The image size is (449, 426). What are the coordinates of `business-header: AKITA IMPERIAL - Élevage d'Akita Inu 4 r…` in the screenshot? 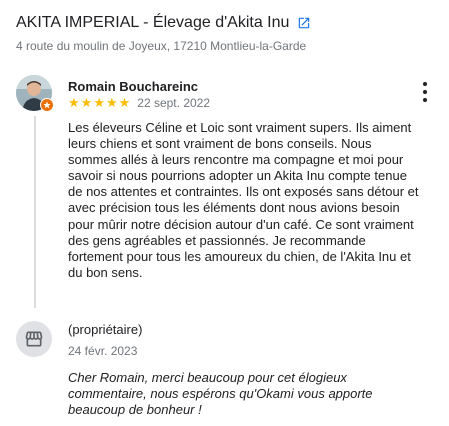 It's located at (227, 33).